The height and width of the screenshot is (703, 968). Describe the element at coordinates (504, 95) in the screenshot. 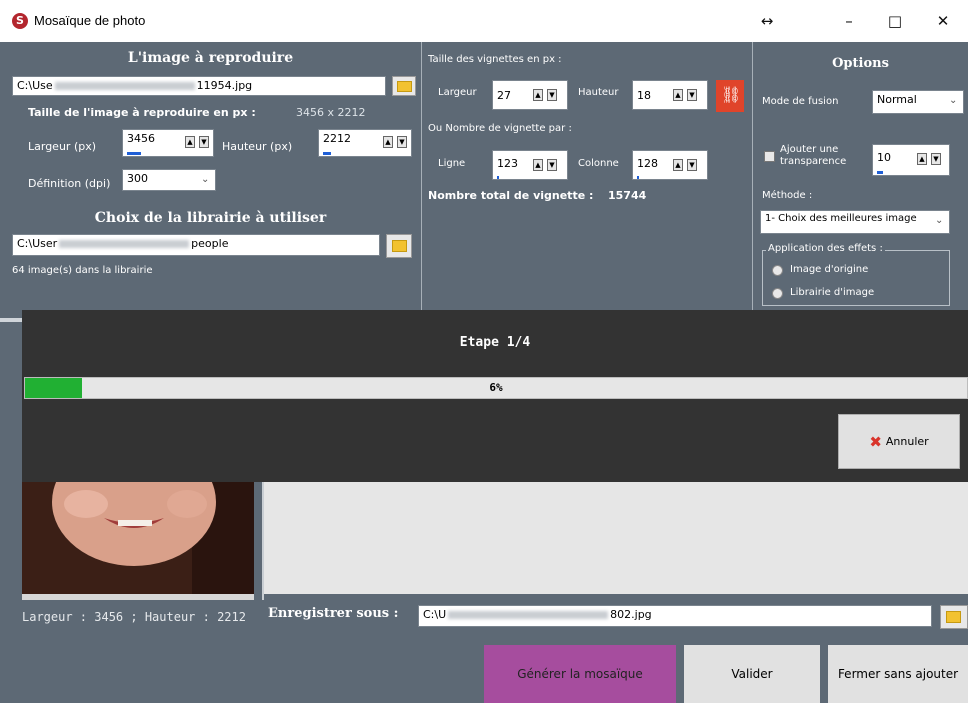

I see `tile-width-value: 27` at that location.